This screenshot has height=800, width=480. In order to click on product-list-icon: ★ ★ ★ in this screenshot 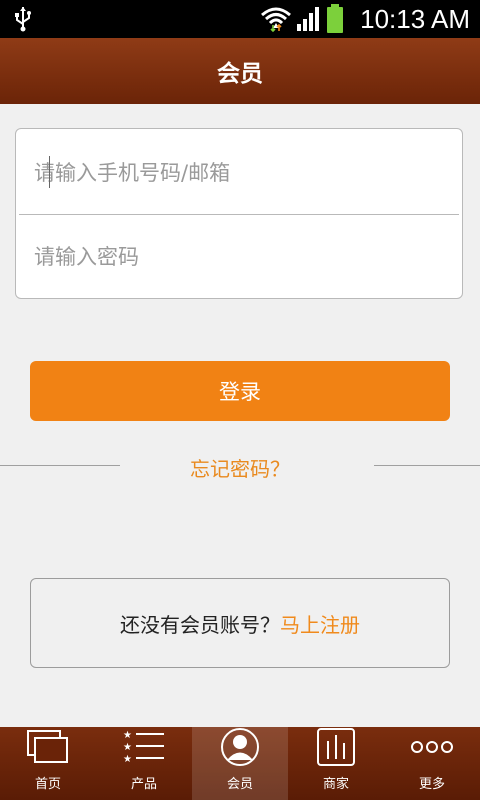, I will do `click(144, 747)`.